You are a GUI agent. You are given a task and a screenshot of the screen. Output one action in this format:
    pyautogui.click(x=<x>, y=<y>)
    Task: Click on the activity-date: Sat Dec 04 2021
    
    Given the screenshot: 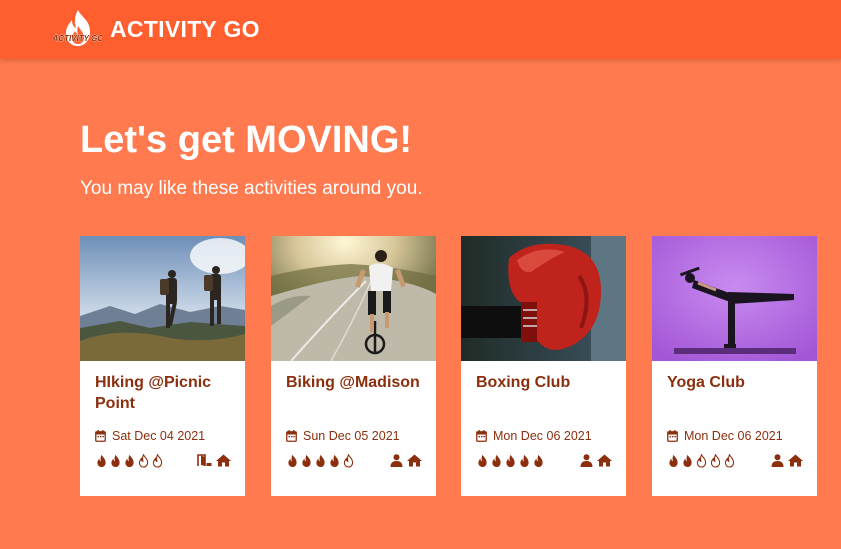 What is the action you would take?
    pyautogui.click(x=150, y=436)
    